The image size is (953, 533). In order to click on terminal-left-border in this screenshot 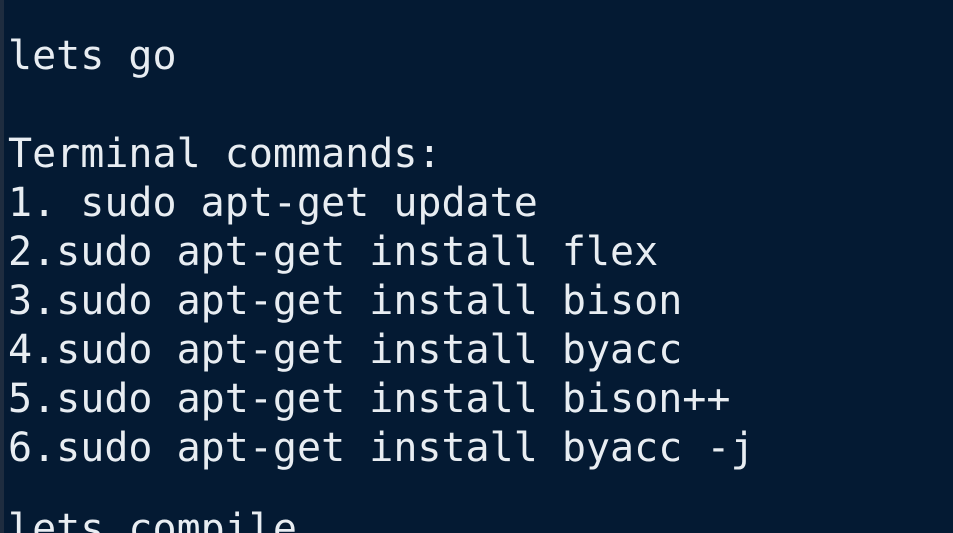, I will do `click(2, 266)`.